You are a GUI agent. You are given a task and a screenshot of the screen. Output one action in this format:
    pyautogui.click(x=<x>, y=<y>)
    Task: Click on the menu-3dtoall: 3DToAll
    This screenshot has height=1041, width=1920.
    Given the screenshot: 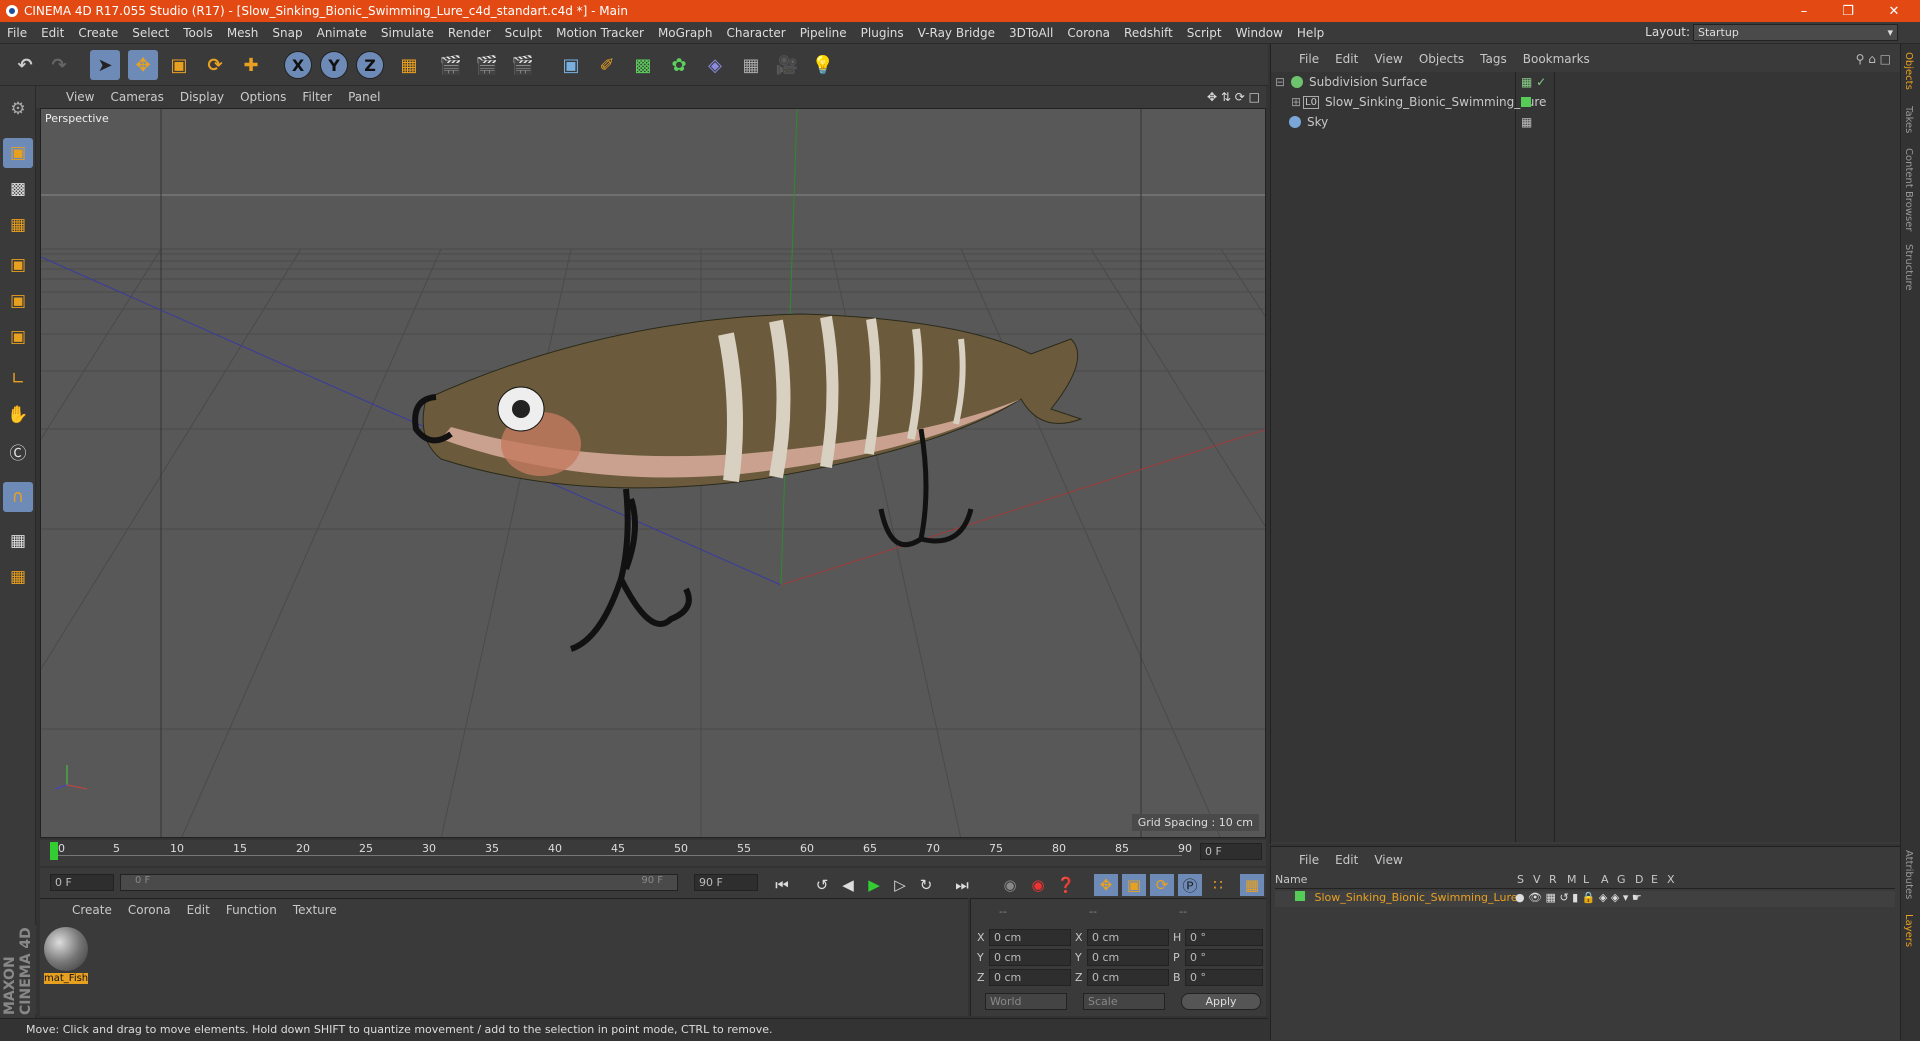 What is the action you would take?
    pyautogui.click(x=1031, y=33)
    